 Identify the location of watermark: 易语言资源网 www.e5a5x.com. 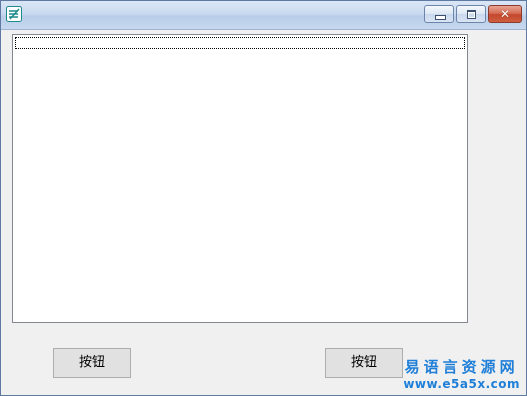
(461, 374).